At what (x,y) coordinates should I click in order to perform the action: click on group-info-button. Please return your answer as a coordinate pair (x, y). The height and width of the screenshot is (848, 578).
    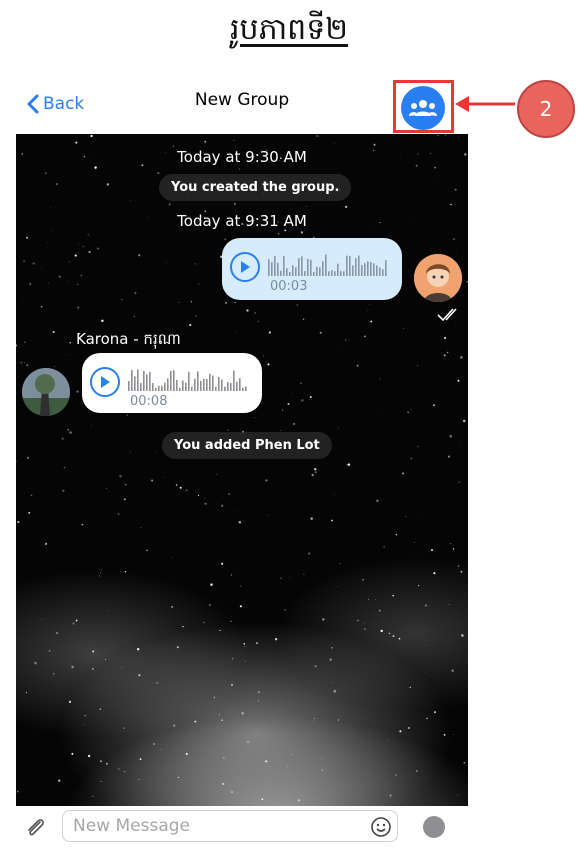
    Looking at the image, I should click on (423, 108).